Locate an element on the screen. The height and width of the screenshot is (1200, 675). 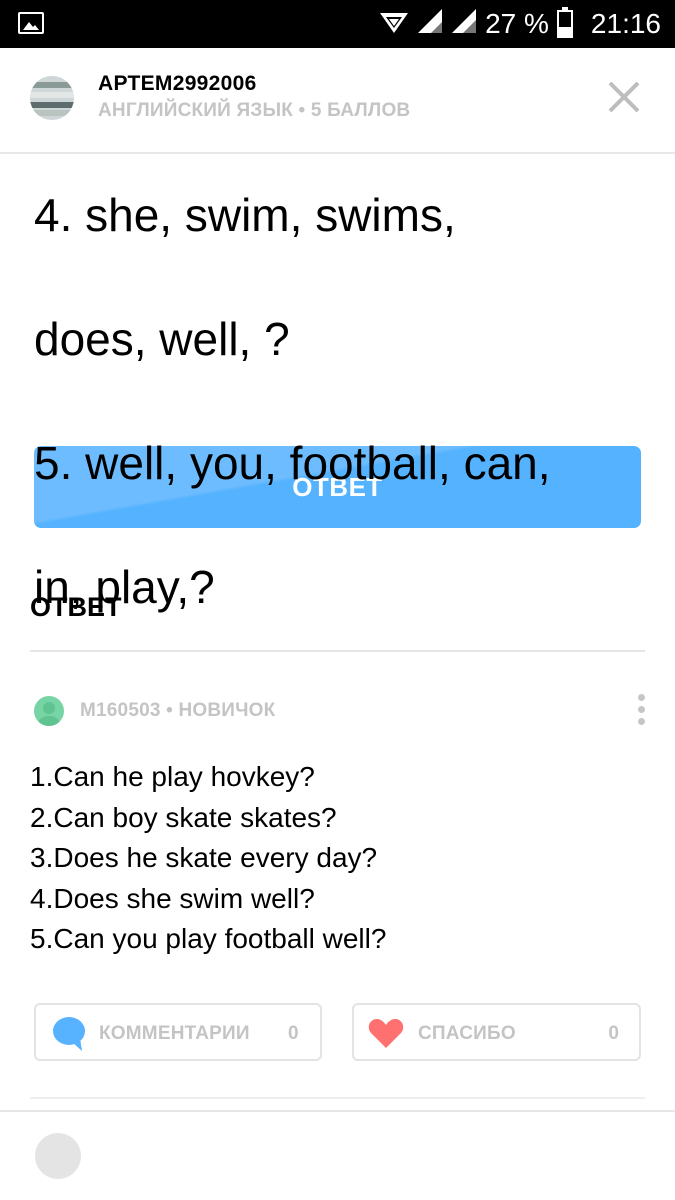
asker-avatar is located at coordinates (52, 98).